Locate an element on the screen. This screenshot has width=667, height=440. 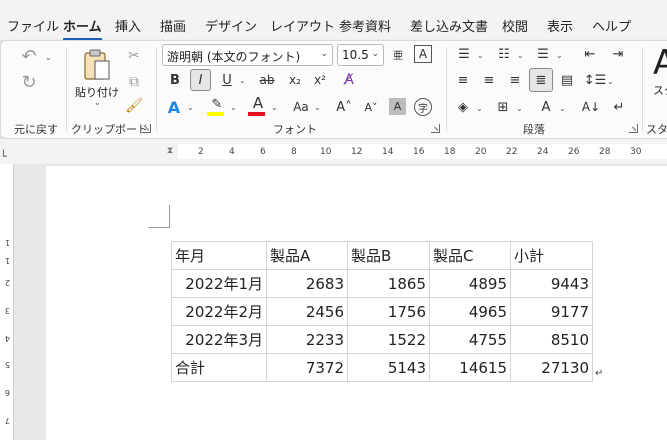
table-cell: 4965 is located at coordinates (470, 311).